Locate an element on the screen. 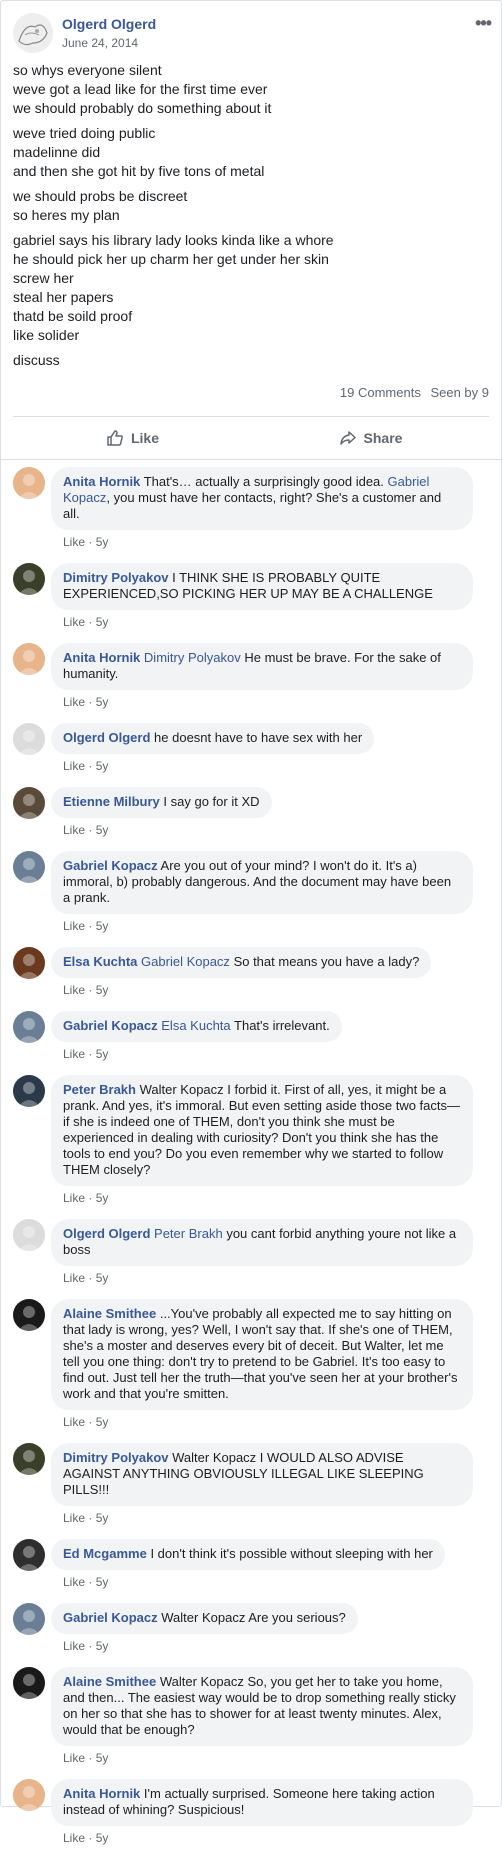  post-text-line: weve tried doing public is located at coordinates (84, 133).